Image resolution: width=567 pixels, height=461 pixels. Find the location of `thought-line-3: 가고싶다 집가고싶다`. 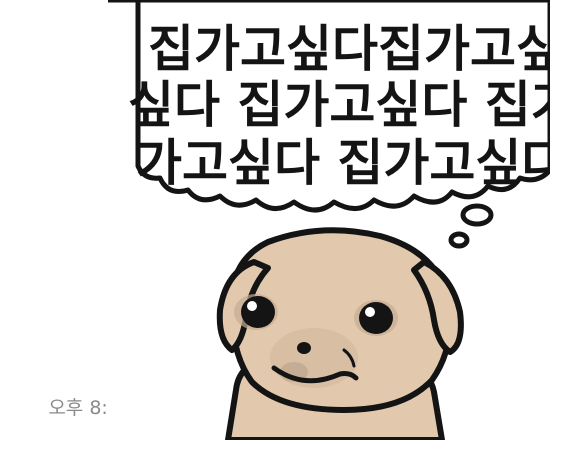

thought-line-3: 가고싶다 집가고싶다 is located at coordinates (343, 163).